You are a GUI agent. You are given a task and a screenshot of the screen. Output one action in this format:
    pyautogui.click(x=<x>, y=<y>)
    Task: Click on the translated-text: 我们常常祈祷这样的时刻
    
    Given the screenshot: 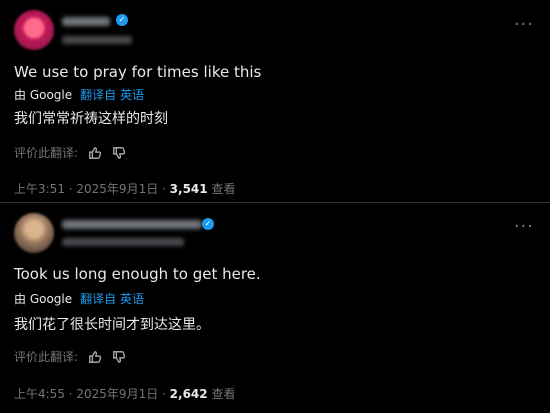 What is the action you would take?
    pyautogui.click(x=91, y=119)
    